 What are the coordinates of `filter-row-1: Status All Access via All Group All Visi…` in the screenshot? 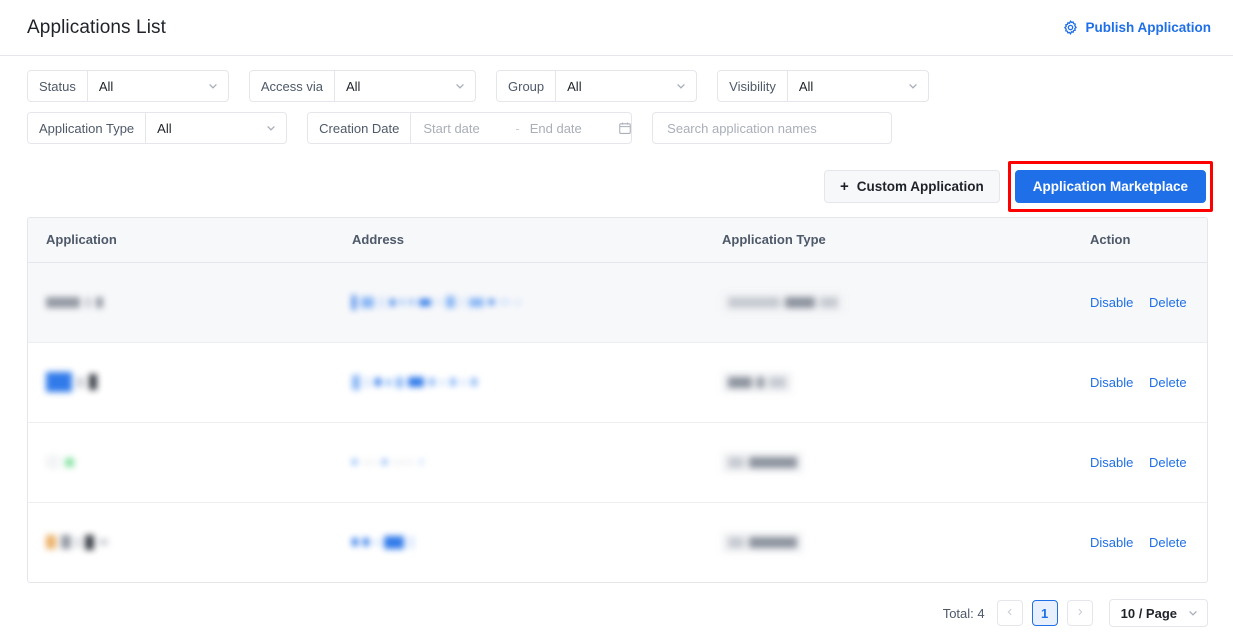 It's located at (616, 86).